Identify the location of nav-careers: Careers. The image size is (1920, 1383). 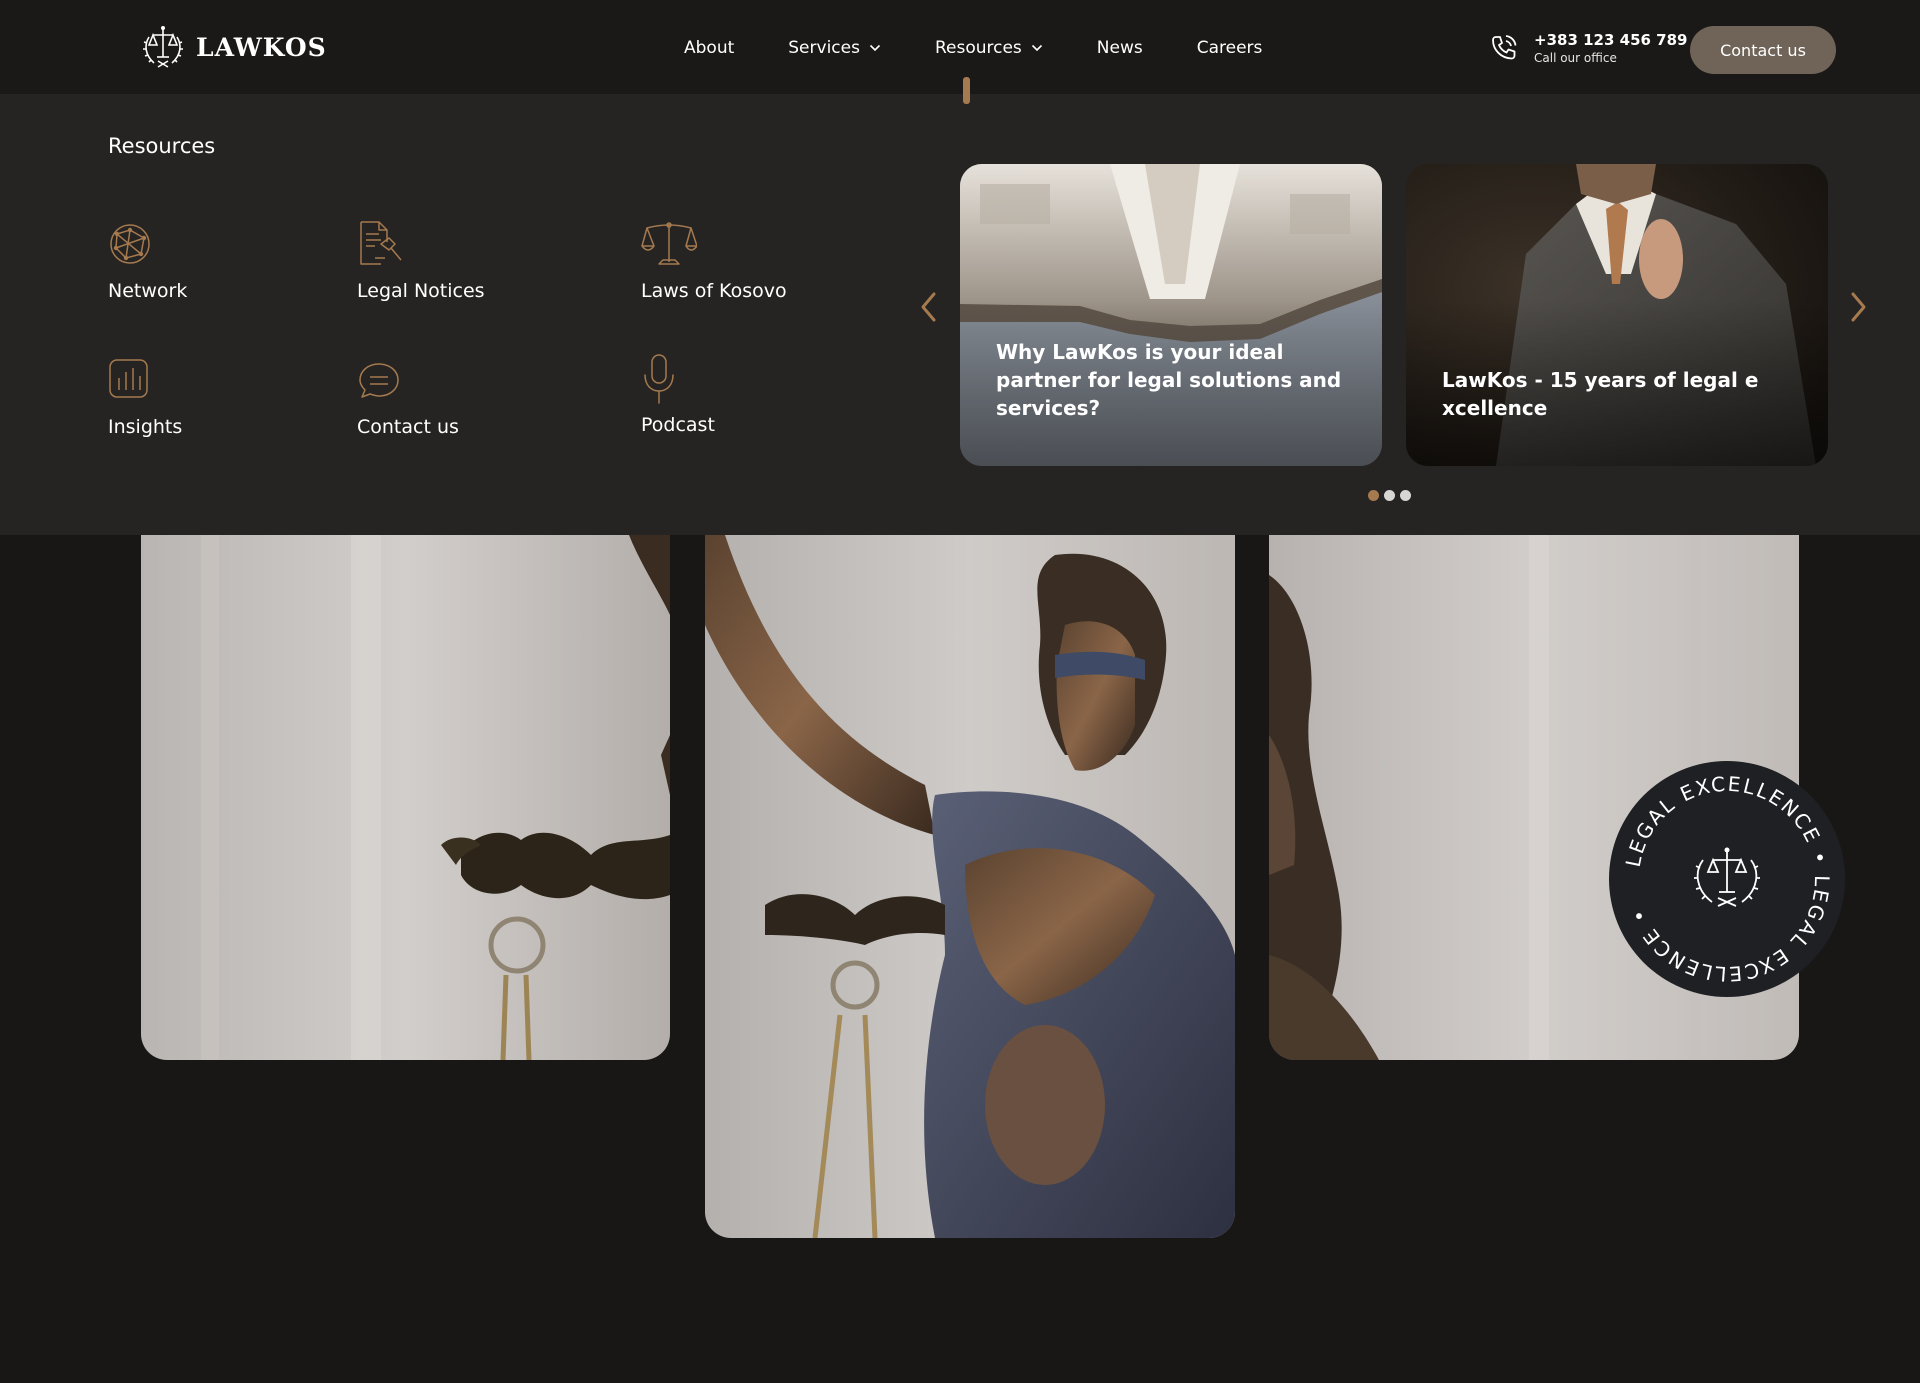
(1230, 48).